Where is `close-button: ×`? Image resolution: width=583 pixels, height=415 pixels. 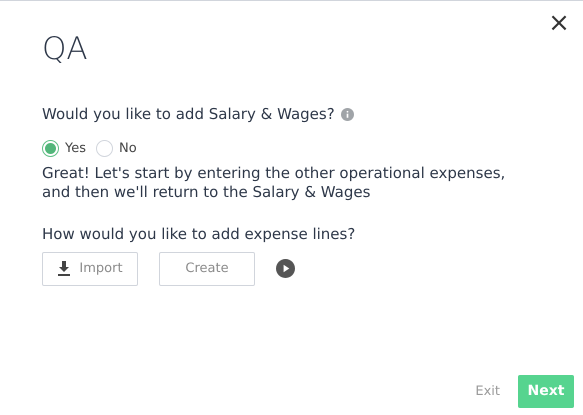
close-button: × is located at coordinates (559, 23).